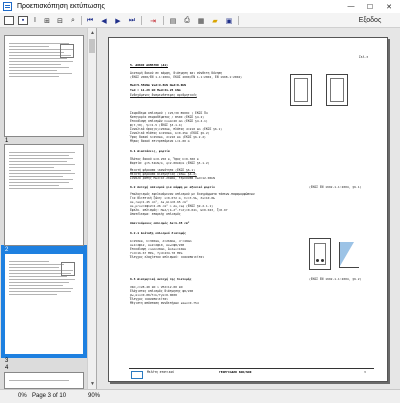 The height and width of the screenshot is (403, 400). What do you see at coordinates (173, 20) in the screenshot?
I see `page-setup-icon: ▤` at bounding box center [173, 20].